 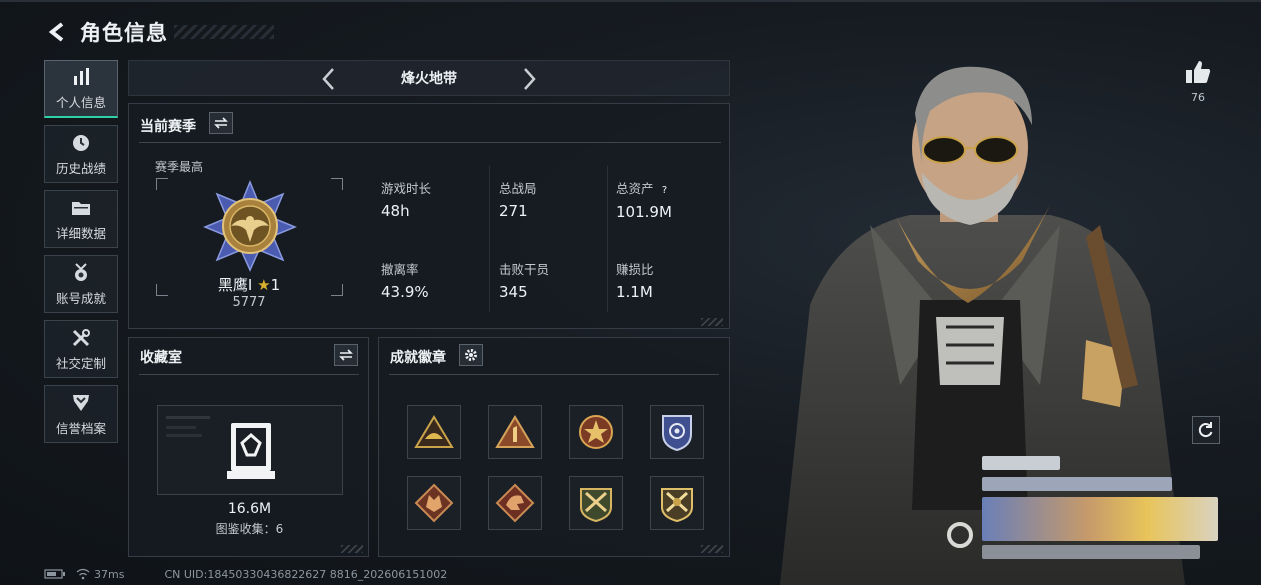 What do you see at coordinates (249, 302) in the screenshot?
I see `rank-score: 5777` at bounding box center [249, 302].